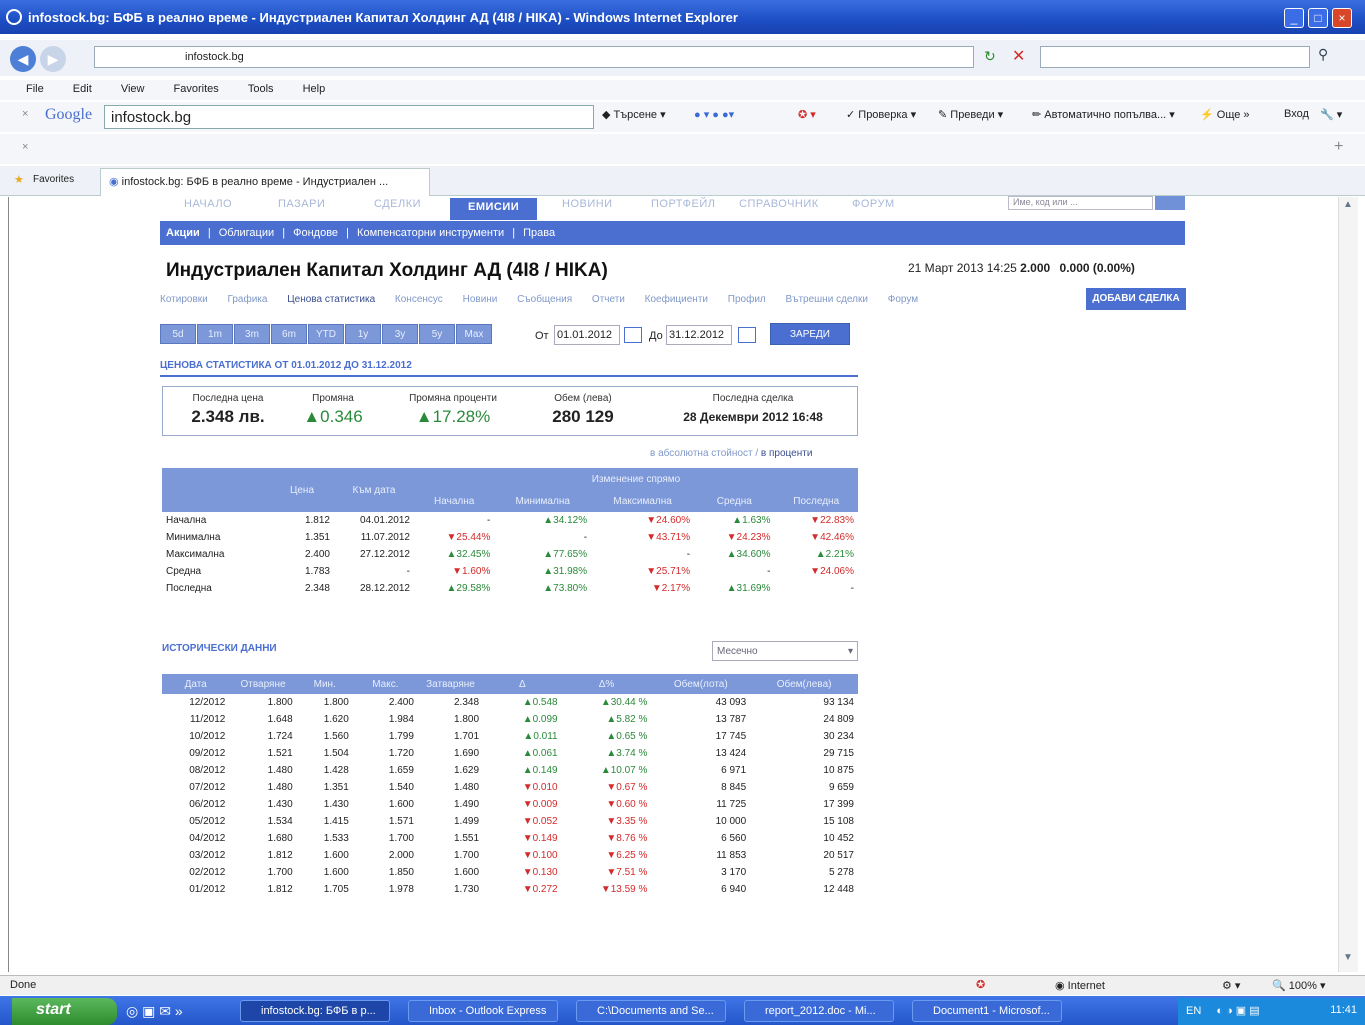  Describe the element at coordinates (480, 299) in the screenshot. I see `nav-news: Новини` at that location.